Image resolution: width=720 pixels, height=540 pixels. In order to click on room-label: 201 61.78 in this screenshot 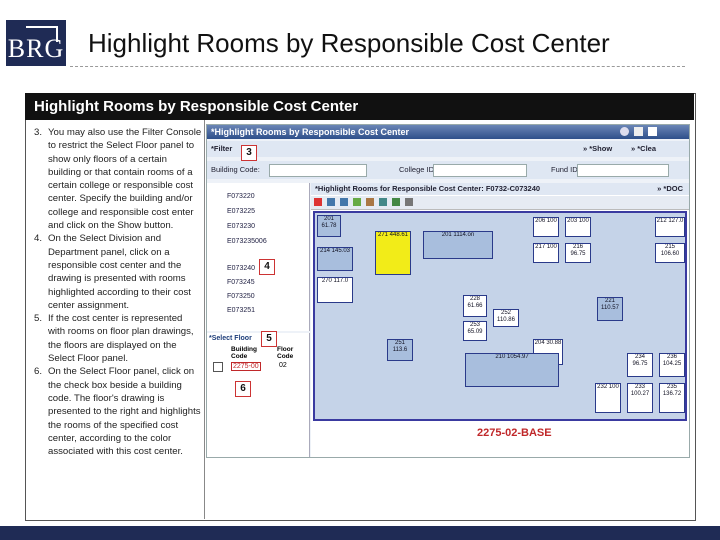, I will do `click(329, 222)`.